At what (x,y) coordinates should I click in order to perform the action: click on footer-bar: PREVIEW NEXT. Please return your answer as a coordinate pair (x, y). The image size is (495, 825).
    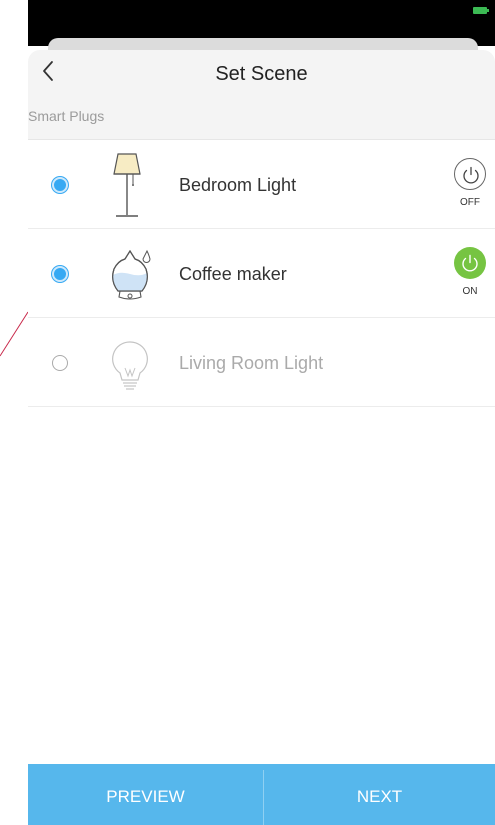
    Looking at the image, I should click on (261, 794).